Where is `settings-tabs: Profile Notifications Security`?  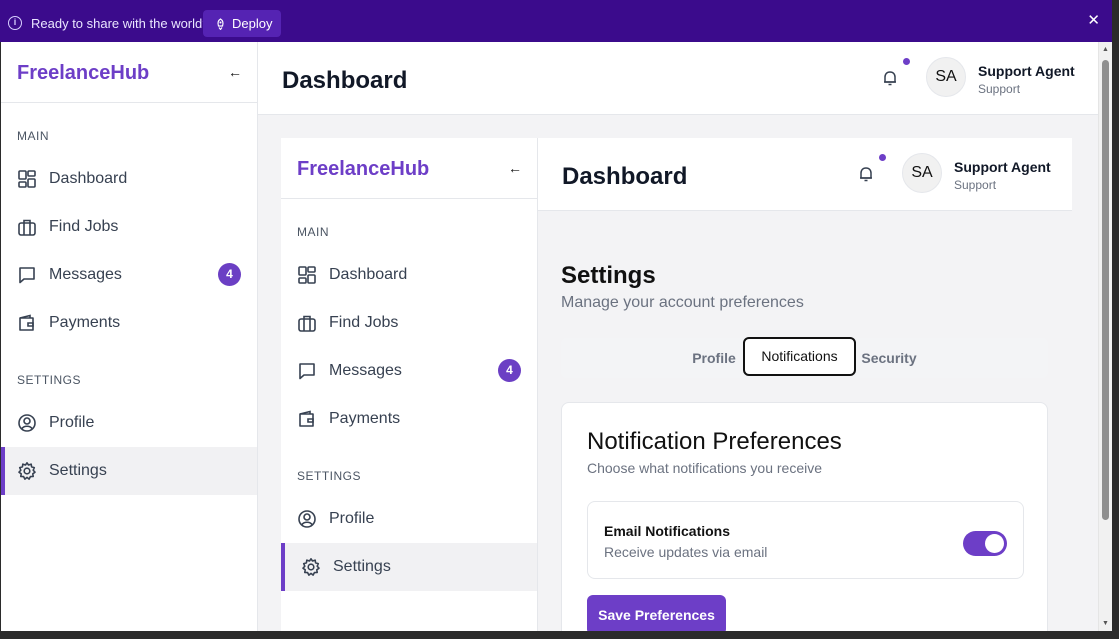 settings-tabs: Profile Notifications Security is located at coordinates (804, 357).